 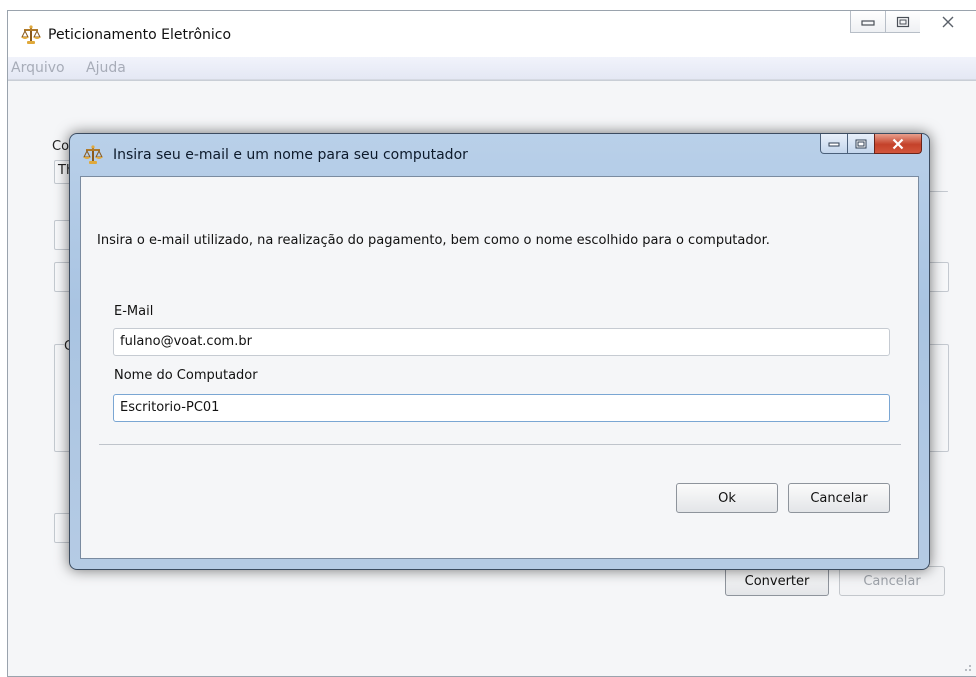 I want to click on close-button, so click(x=948, y=22).